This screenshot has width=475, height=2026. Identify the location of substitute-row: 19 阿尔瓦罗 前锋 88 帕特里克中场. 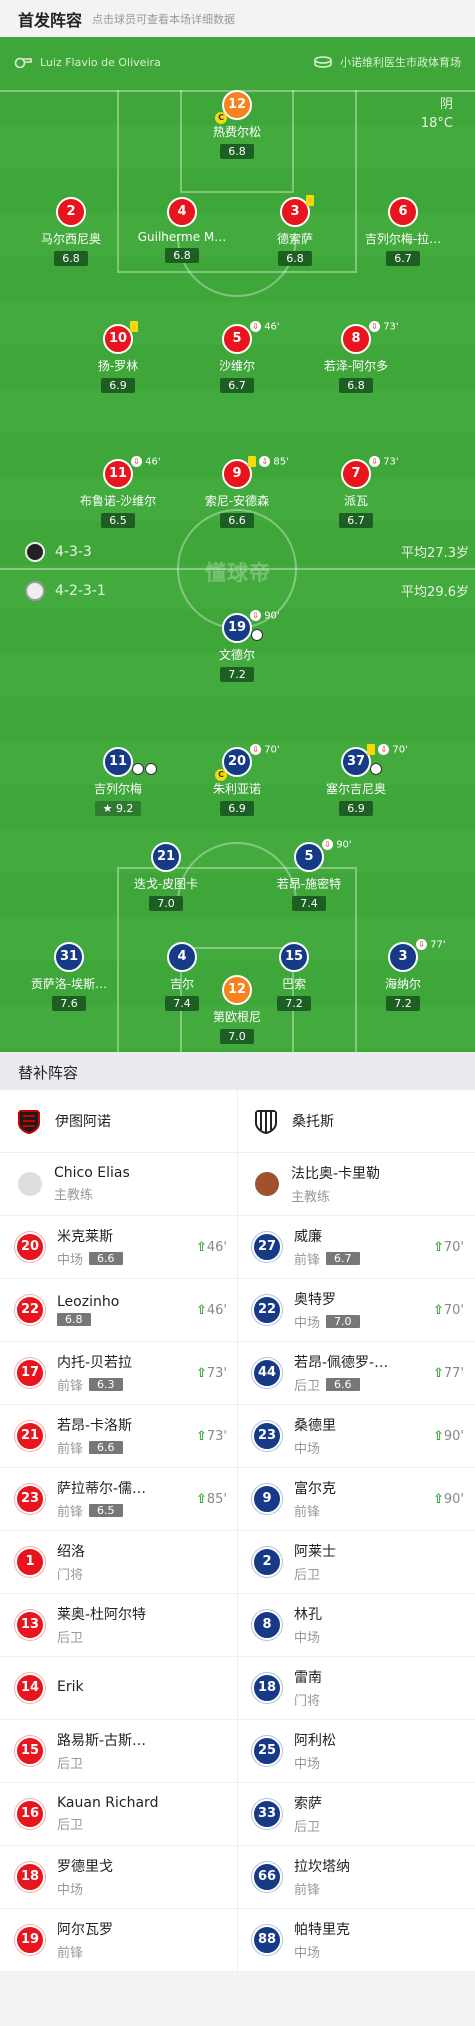
(237, 1940).